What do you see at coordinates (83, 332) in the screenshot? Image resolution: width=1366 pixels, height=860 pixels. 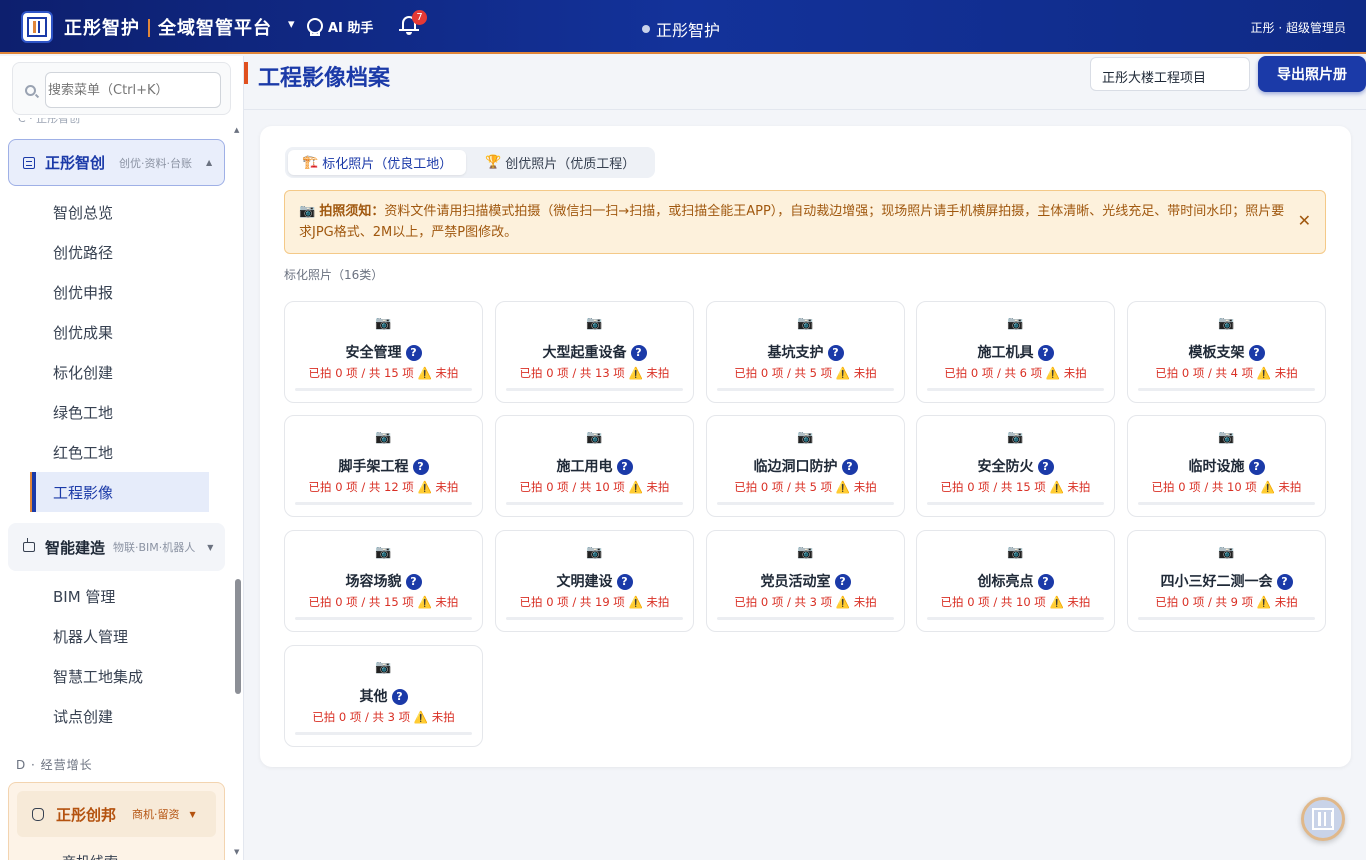 I see `sidebar-item-chuangyou-results: 创优成果` at bounding box center [83, 332].